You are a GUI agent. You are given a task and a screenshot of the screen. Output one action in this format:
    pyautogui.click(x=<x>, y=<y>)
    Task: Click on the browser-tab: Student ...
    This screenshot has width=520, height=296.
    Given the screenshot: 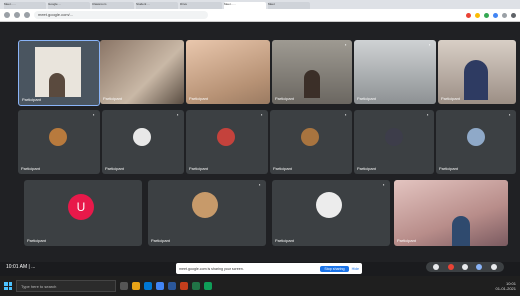 What is the action you would take?
    pyautogui.click(x=157, y=5)
    